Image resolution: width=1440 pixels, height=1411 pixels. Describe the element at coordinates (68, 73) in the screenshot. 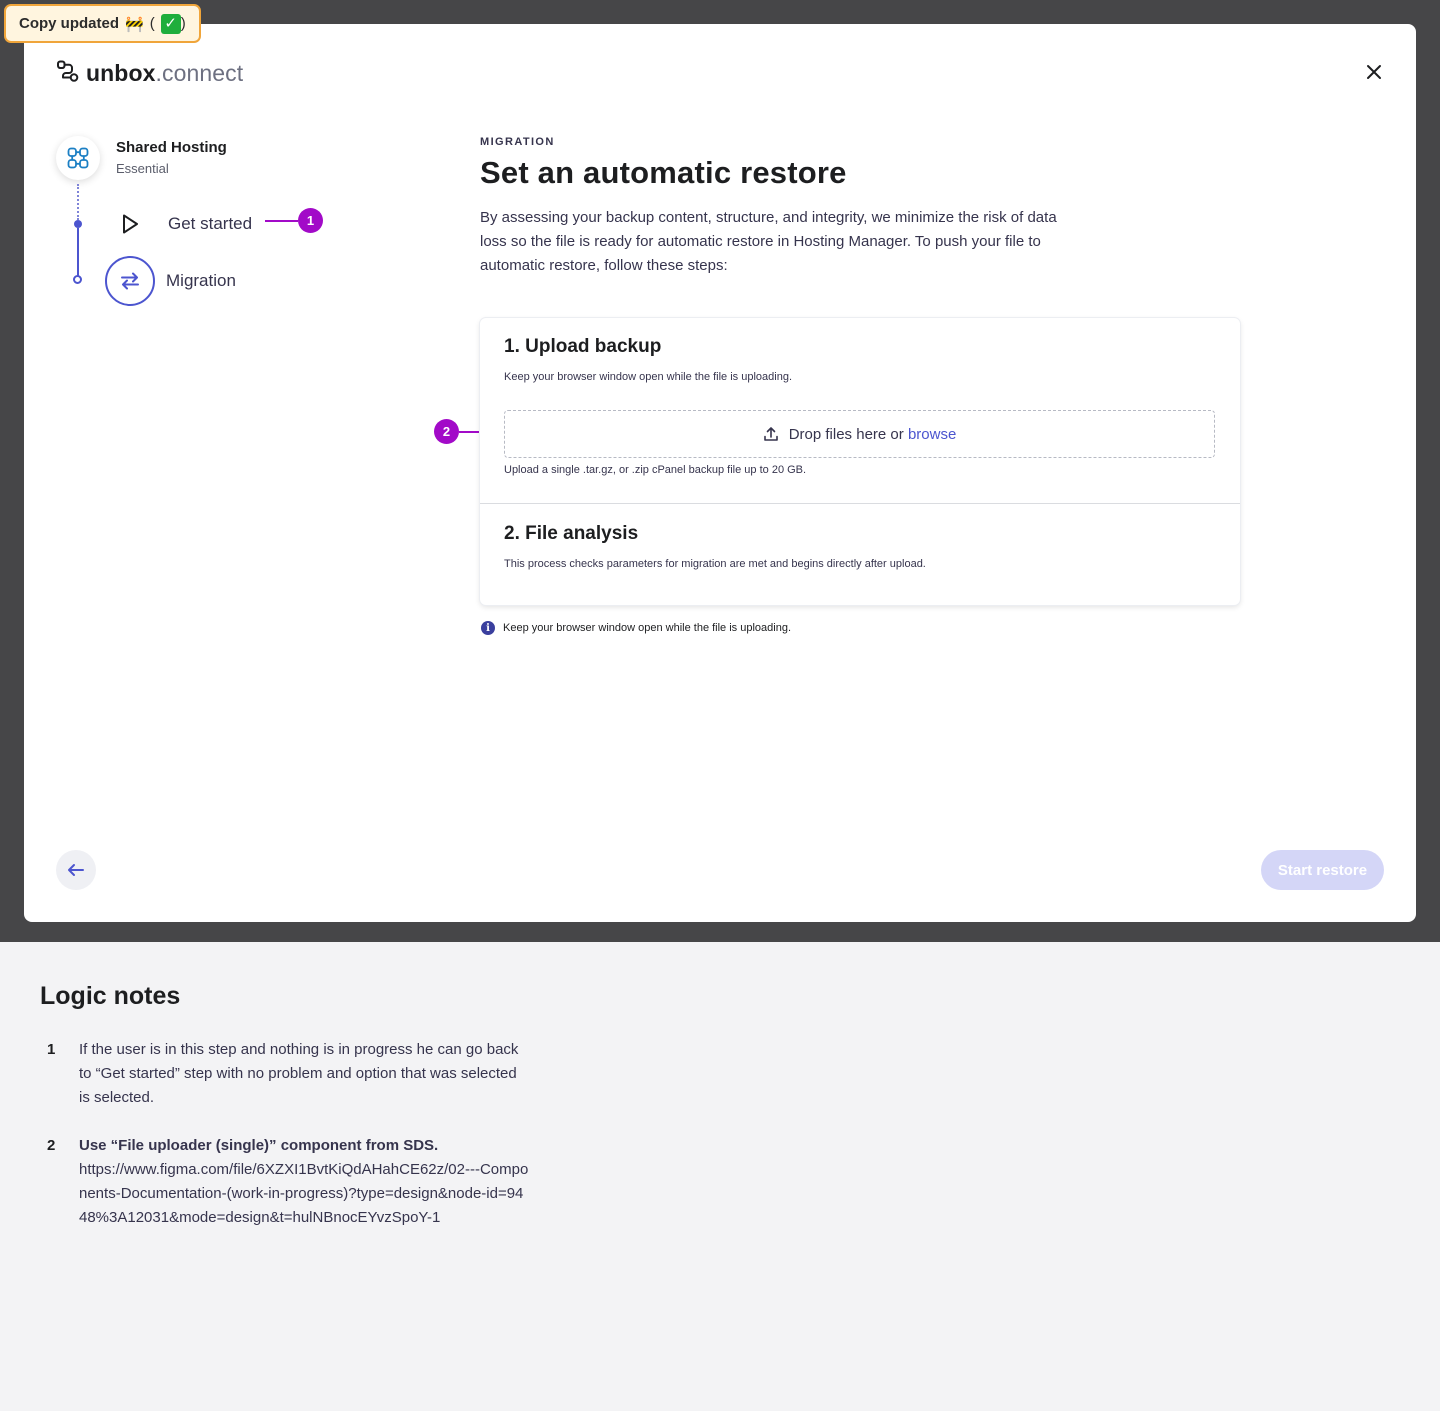

I see `logo-icon` at that location.